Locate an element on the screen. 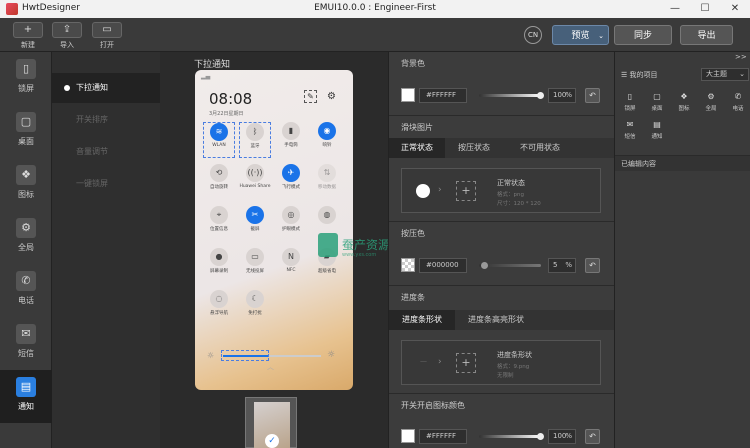 Image resolution: width=750 pixels, height=448 pixels. close-button: ✕ is located at coordinates (735, 9).